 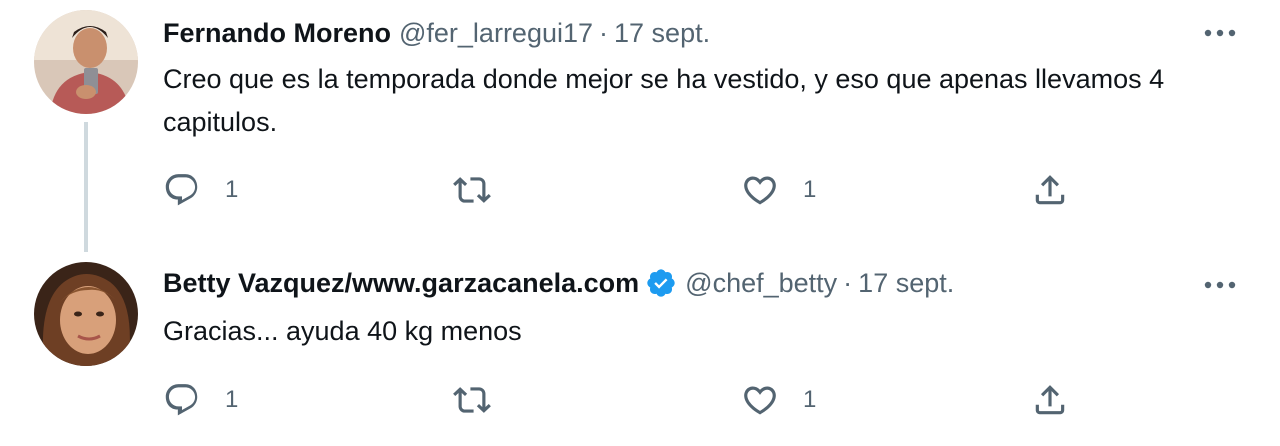 What do you see at coordinates (761, 283) in the screenshot?
I see `author-handle: @chef_betty` at bounding box center [761, 283].